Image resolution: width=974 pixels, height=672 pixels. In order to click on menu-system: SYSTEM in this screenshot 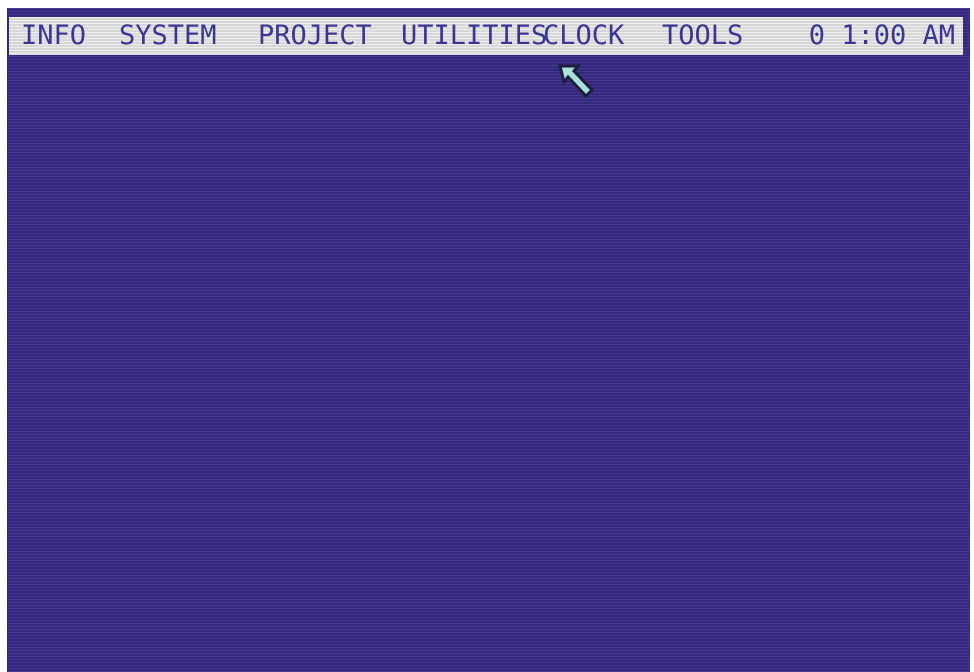, I will do `click(168, 36)`.